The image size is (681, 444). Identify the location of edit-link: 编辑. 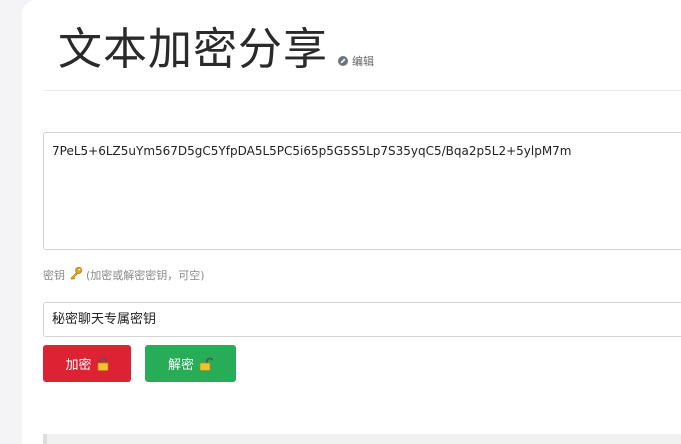
(356, 61).